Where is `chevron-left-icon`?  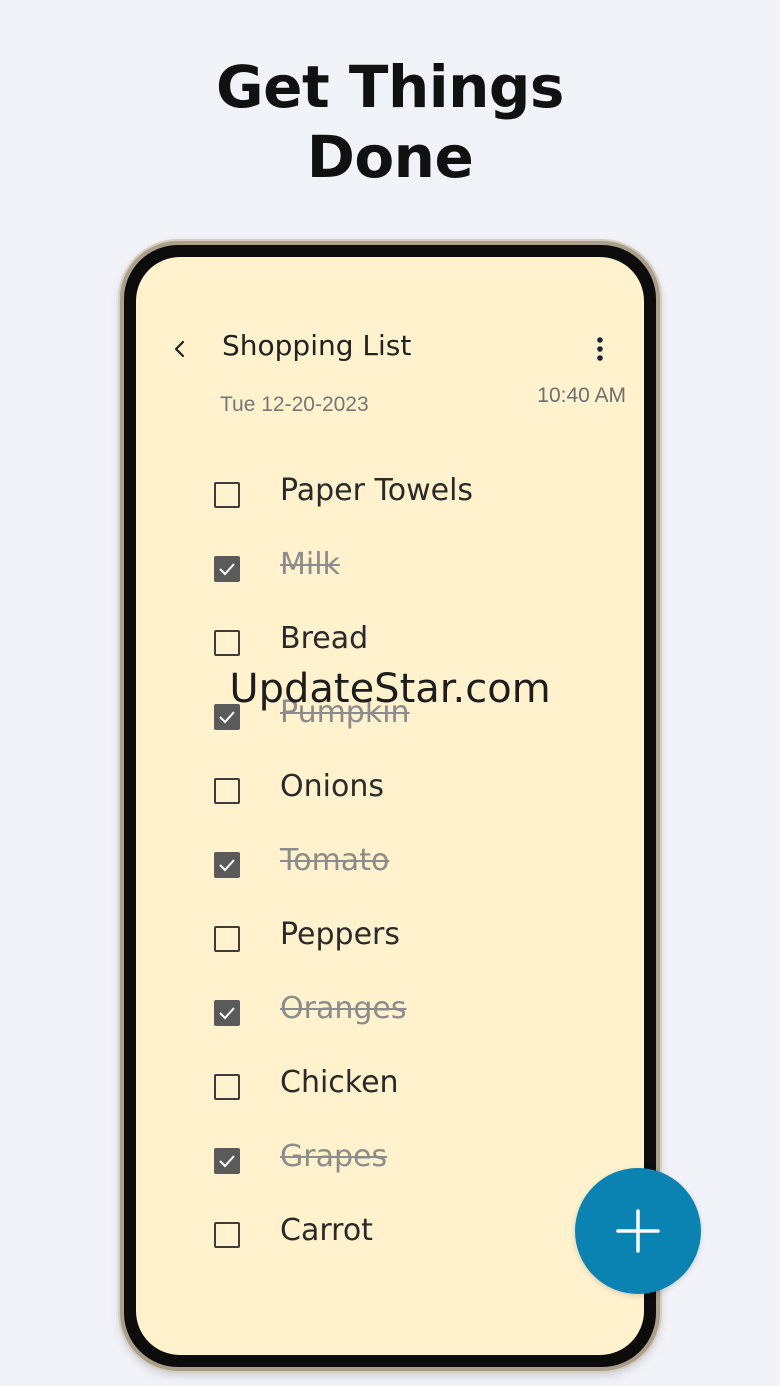
chevron-left-icon is located at coordinates (179, 349).